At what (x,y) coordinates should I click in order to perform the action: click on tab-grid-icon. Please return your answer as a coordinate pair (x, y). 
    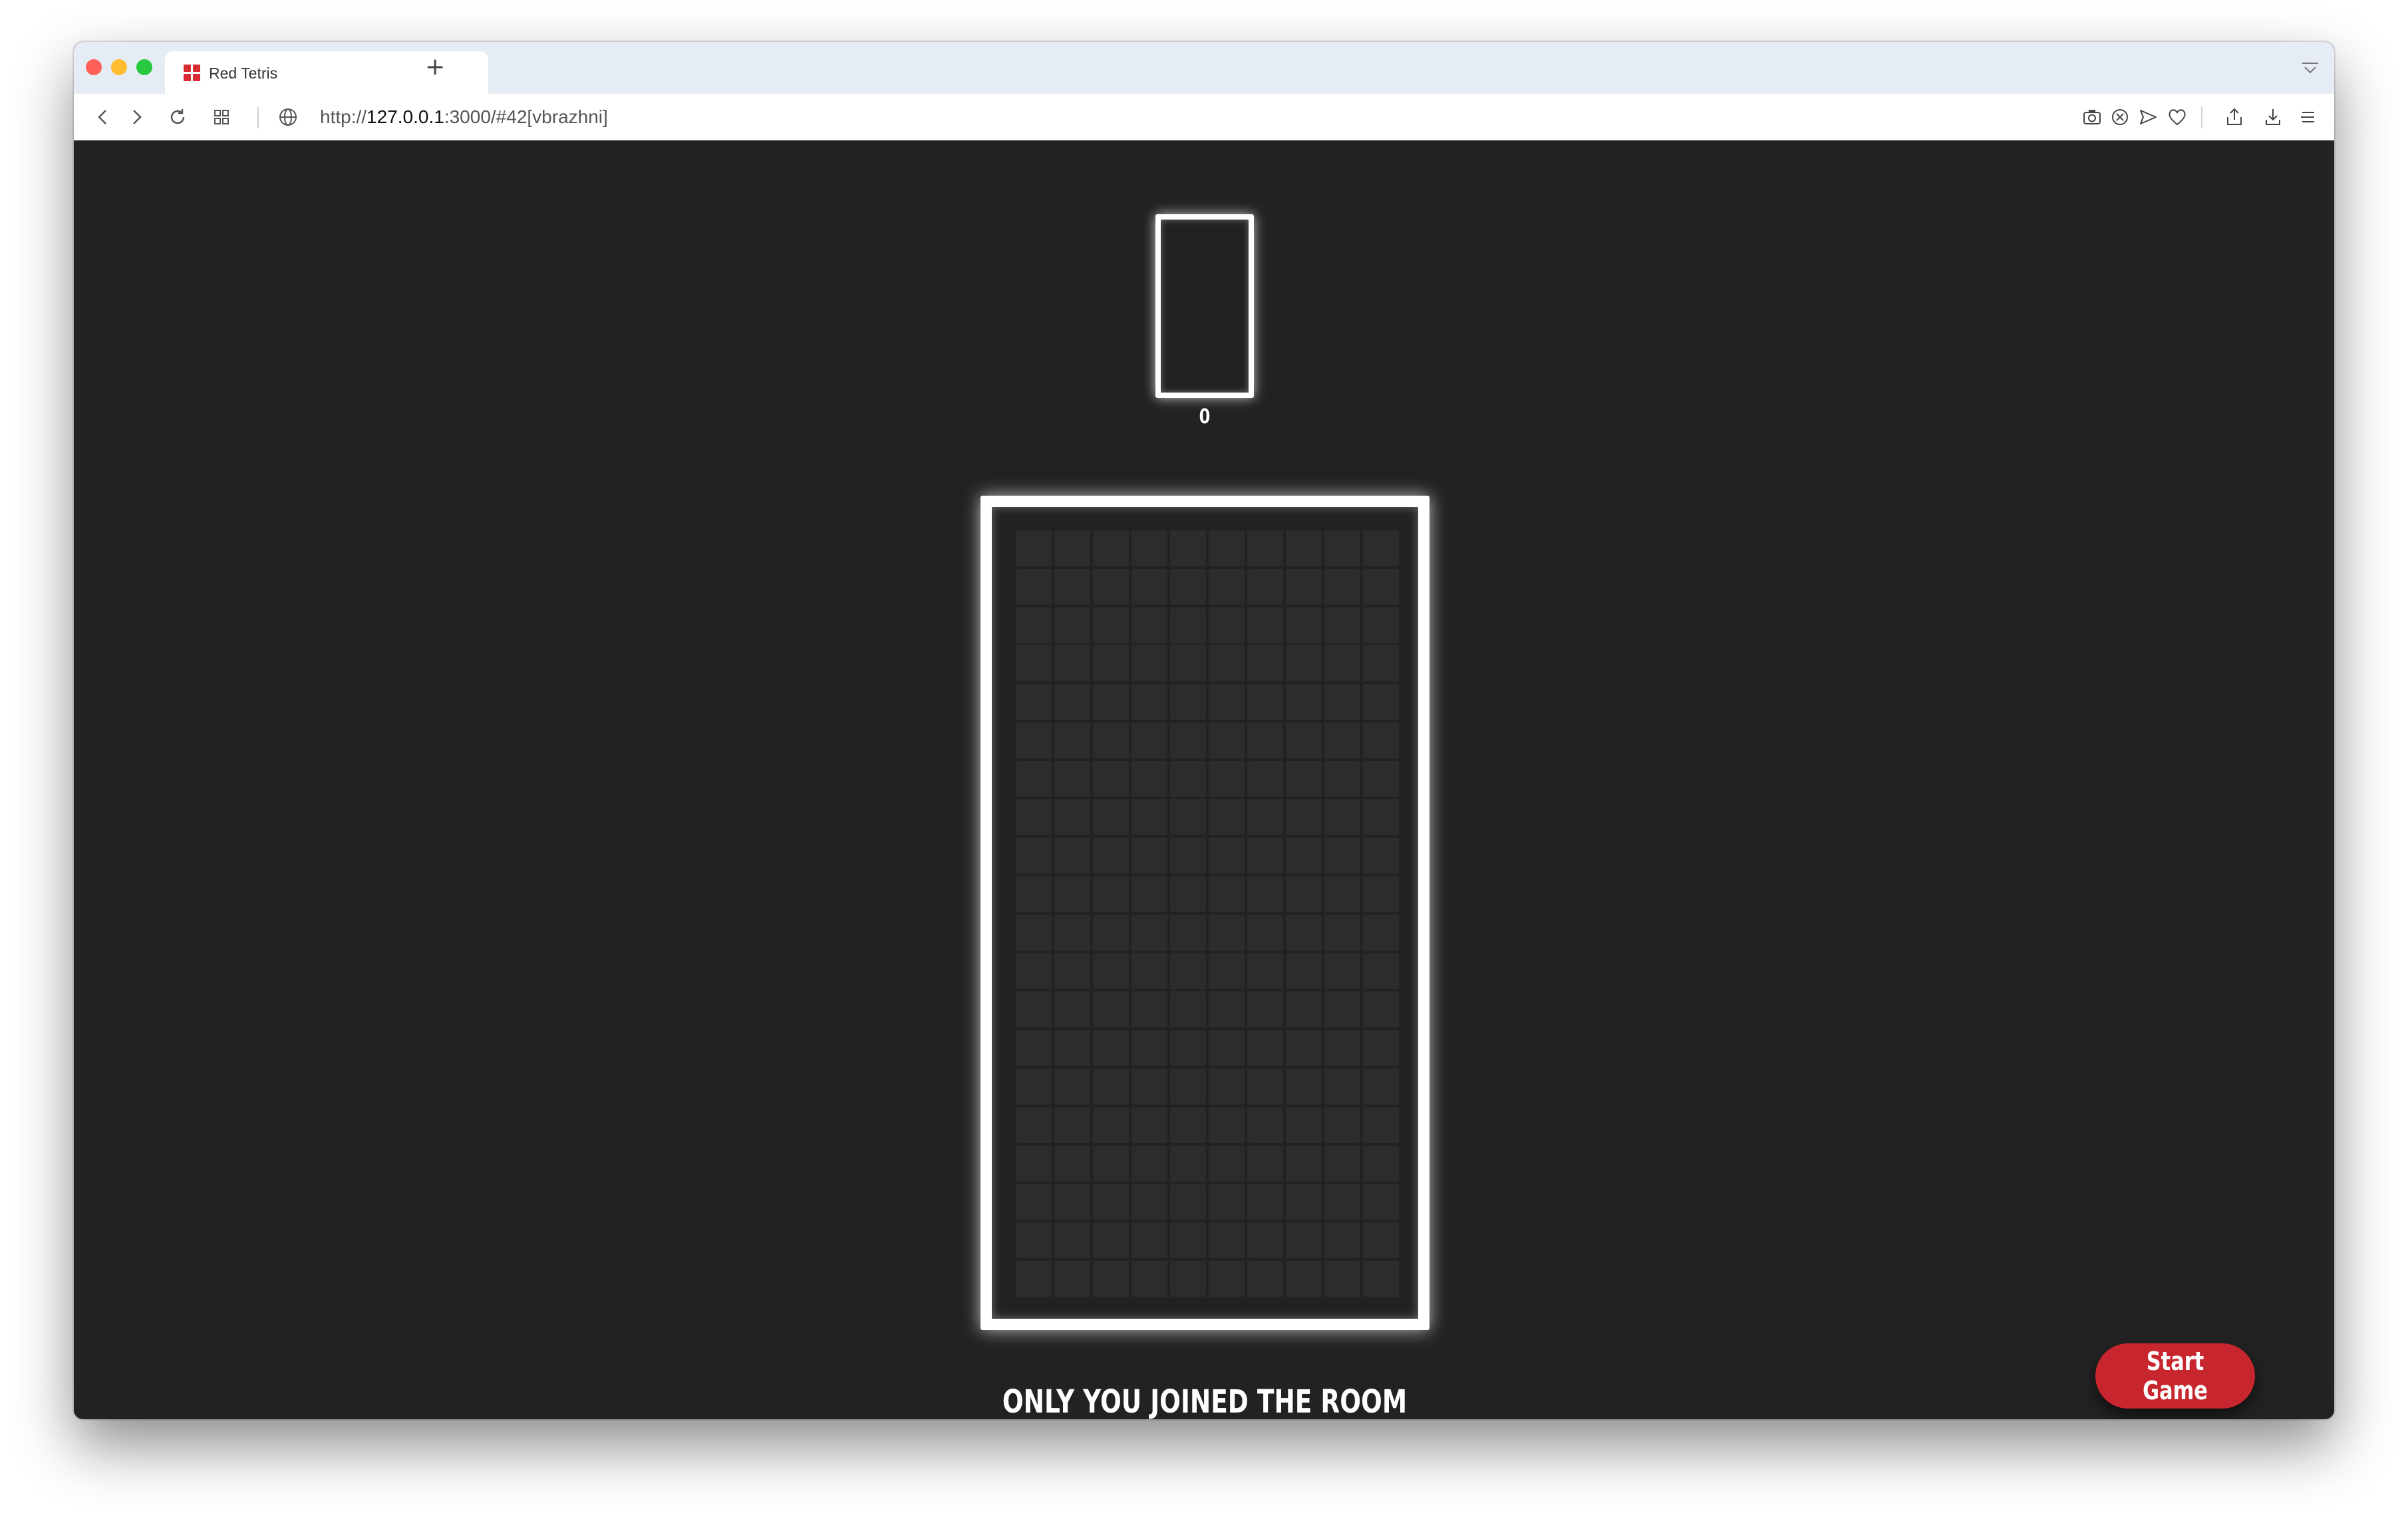
    Looking at the image, I should click on (221, 117).